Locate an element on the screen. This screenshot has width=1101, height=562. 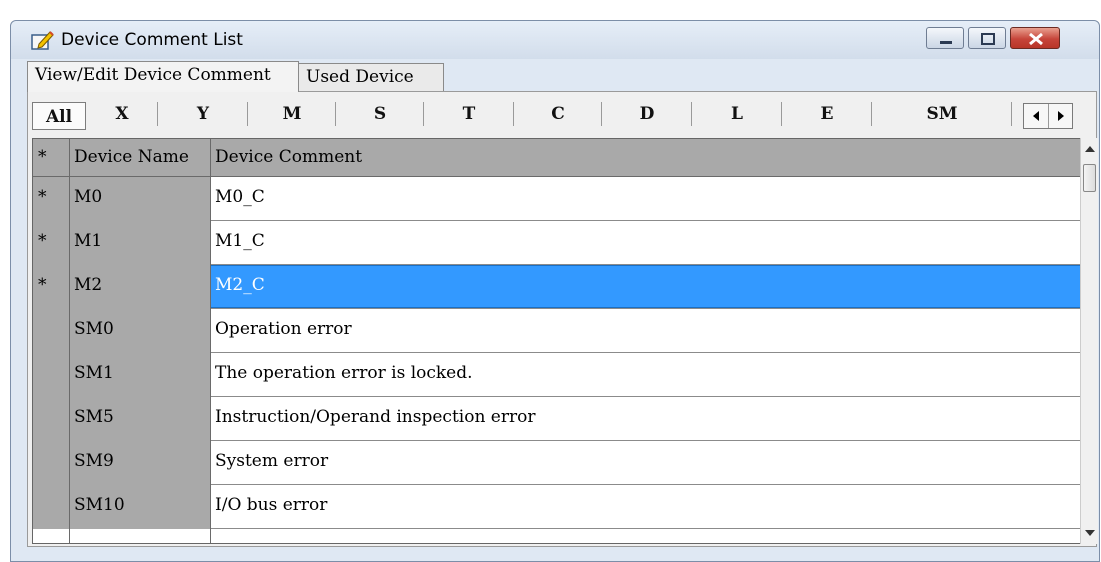
scroll-left-icon is located at coordinates (1036, 116).